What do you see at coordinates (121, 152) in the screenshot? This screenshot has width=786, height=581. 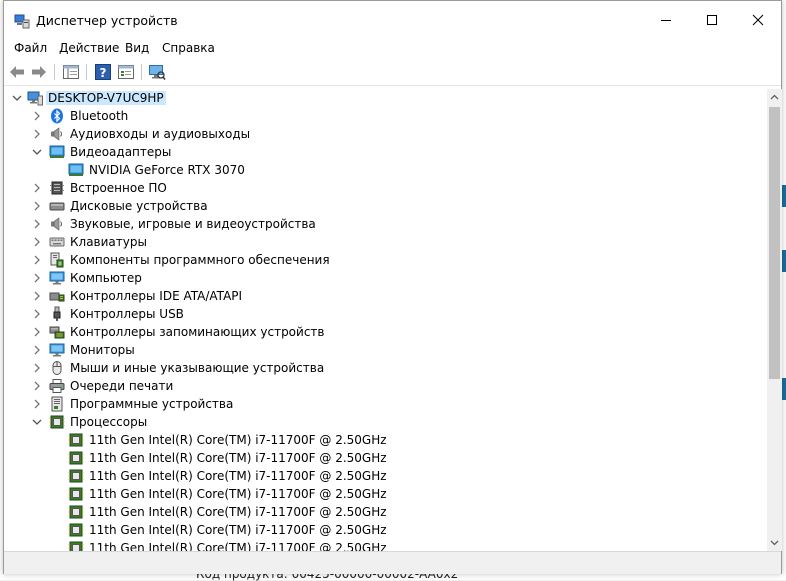 I see `tree-item-label: Видеоадаптеры` at bounding box center [121, 152].